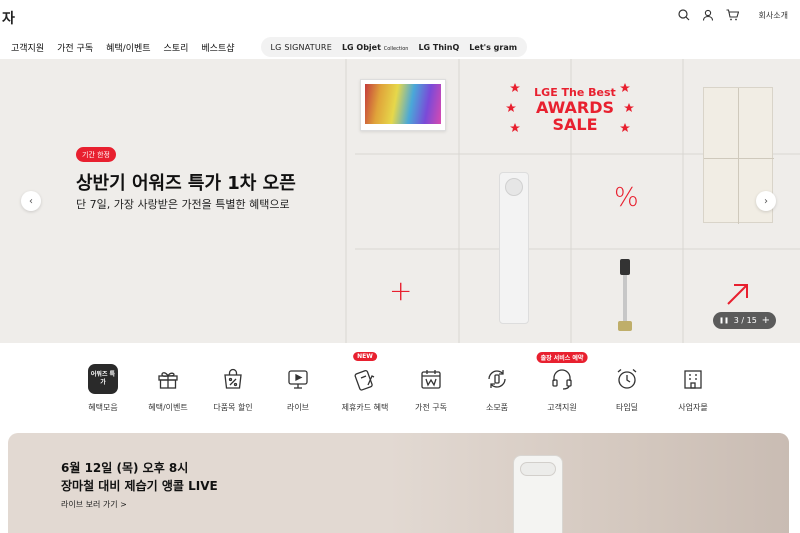 This screenshot has height=533, width=800. What do you see at coordinates (403, 105) in the screenshot?
I see `tv-product-image` at bounding box center [403, 105].